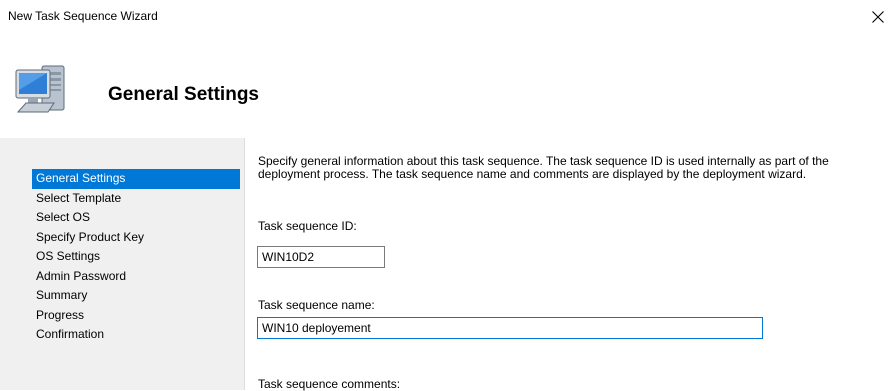 This screenshot has width=896, height=391. Describe the element at coordinates (329, 384) in the screenshot. I see `task-comments-label: Task sequence comments:` at that location.